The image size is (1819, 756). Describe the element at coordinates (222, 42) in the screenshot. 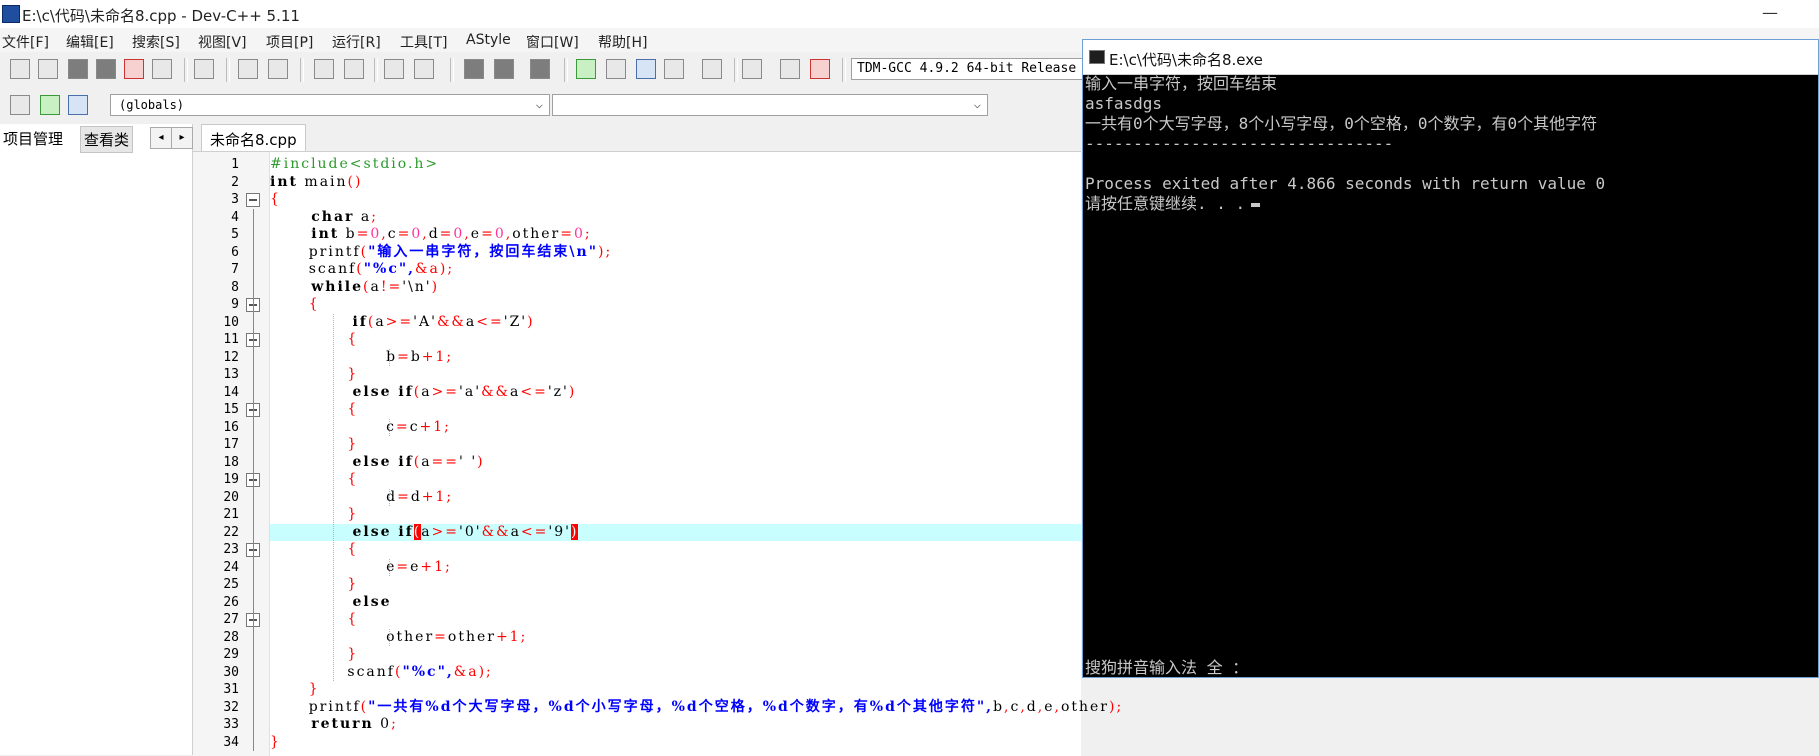

I see `menu-view: 视图[V]` at that location.